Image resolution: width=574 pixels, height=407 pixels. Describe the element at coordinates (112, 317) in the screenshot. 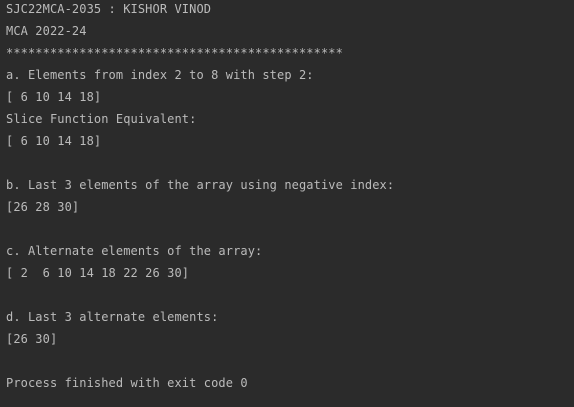

I see `section-d-heading: d. Last 3 alternate elements:` at that location.